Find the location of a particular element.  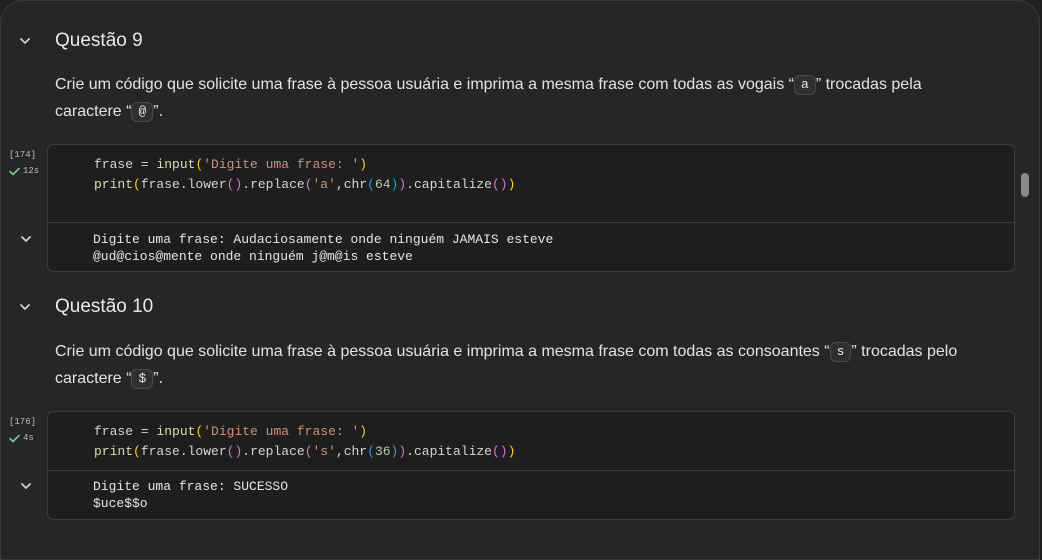

execution-time: 12s is located at coordinates (27, 171).